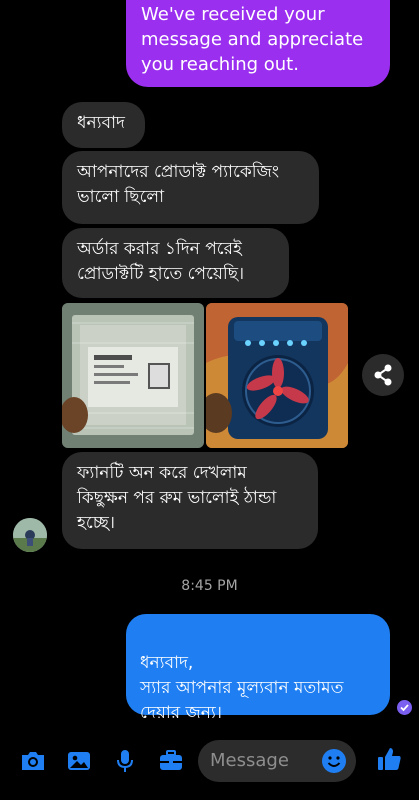 The width and height of the screenshot is (419, 800). I want to click on message-input-placeholder: Message, so click(249, 760).